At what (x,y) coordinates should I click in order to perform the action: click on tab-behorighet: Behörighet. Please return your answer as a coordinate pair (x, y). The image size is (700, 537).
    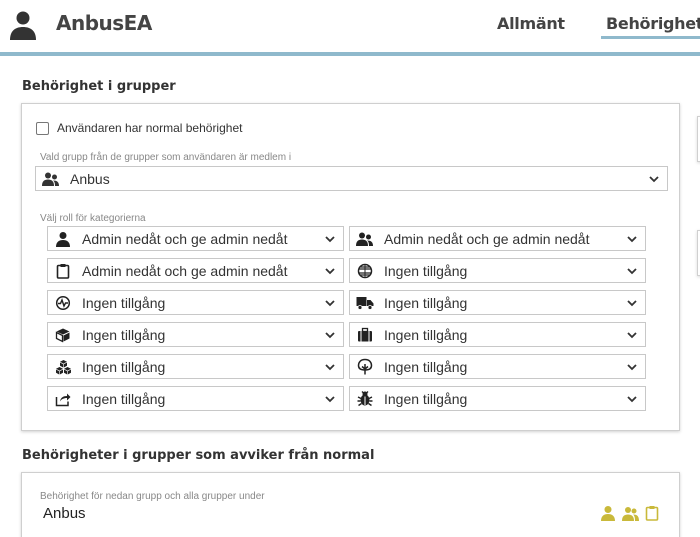
    Looking at the image, I should click on (653, 23).